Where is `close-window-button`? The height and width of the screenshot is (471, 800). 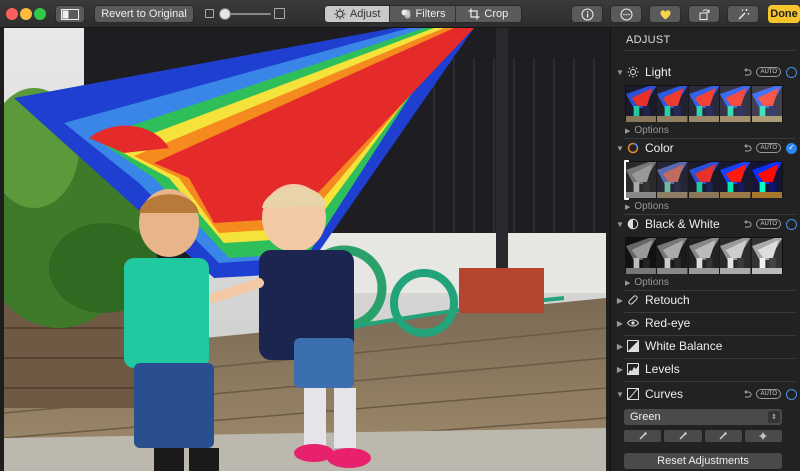 close-window-button is located at coordinates (12, 14).